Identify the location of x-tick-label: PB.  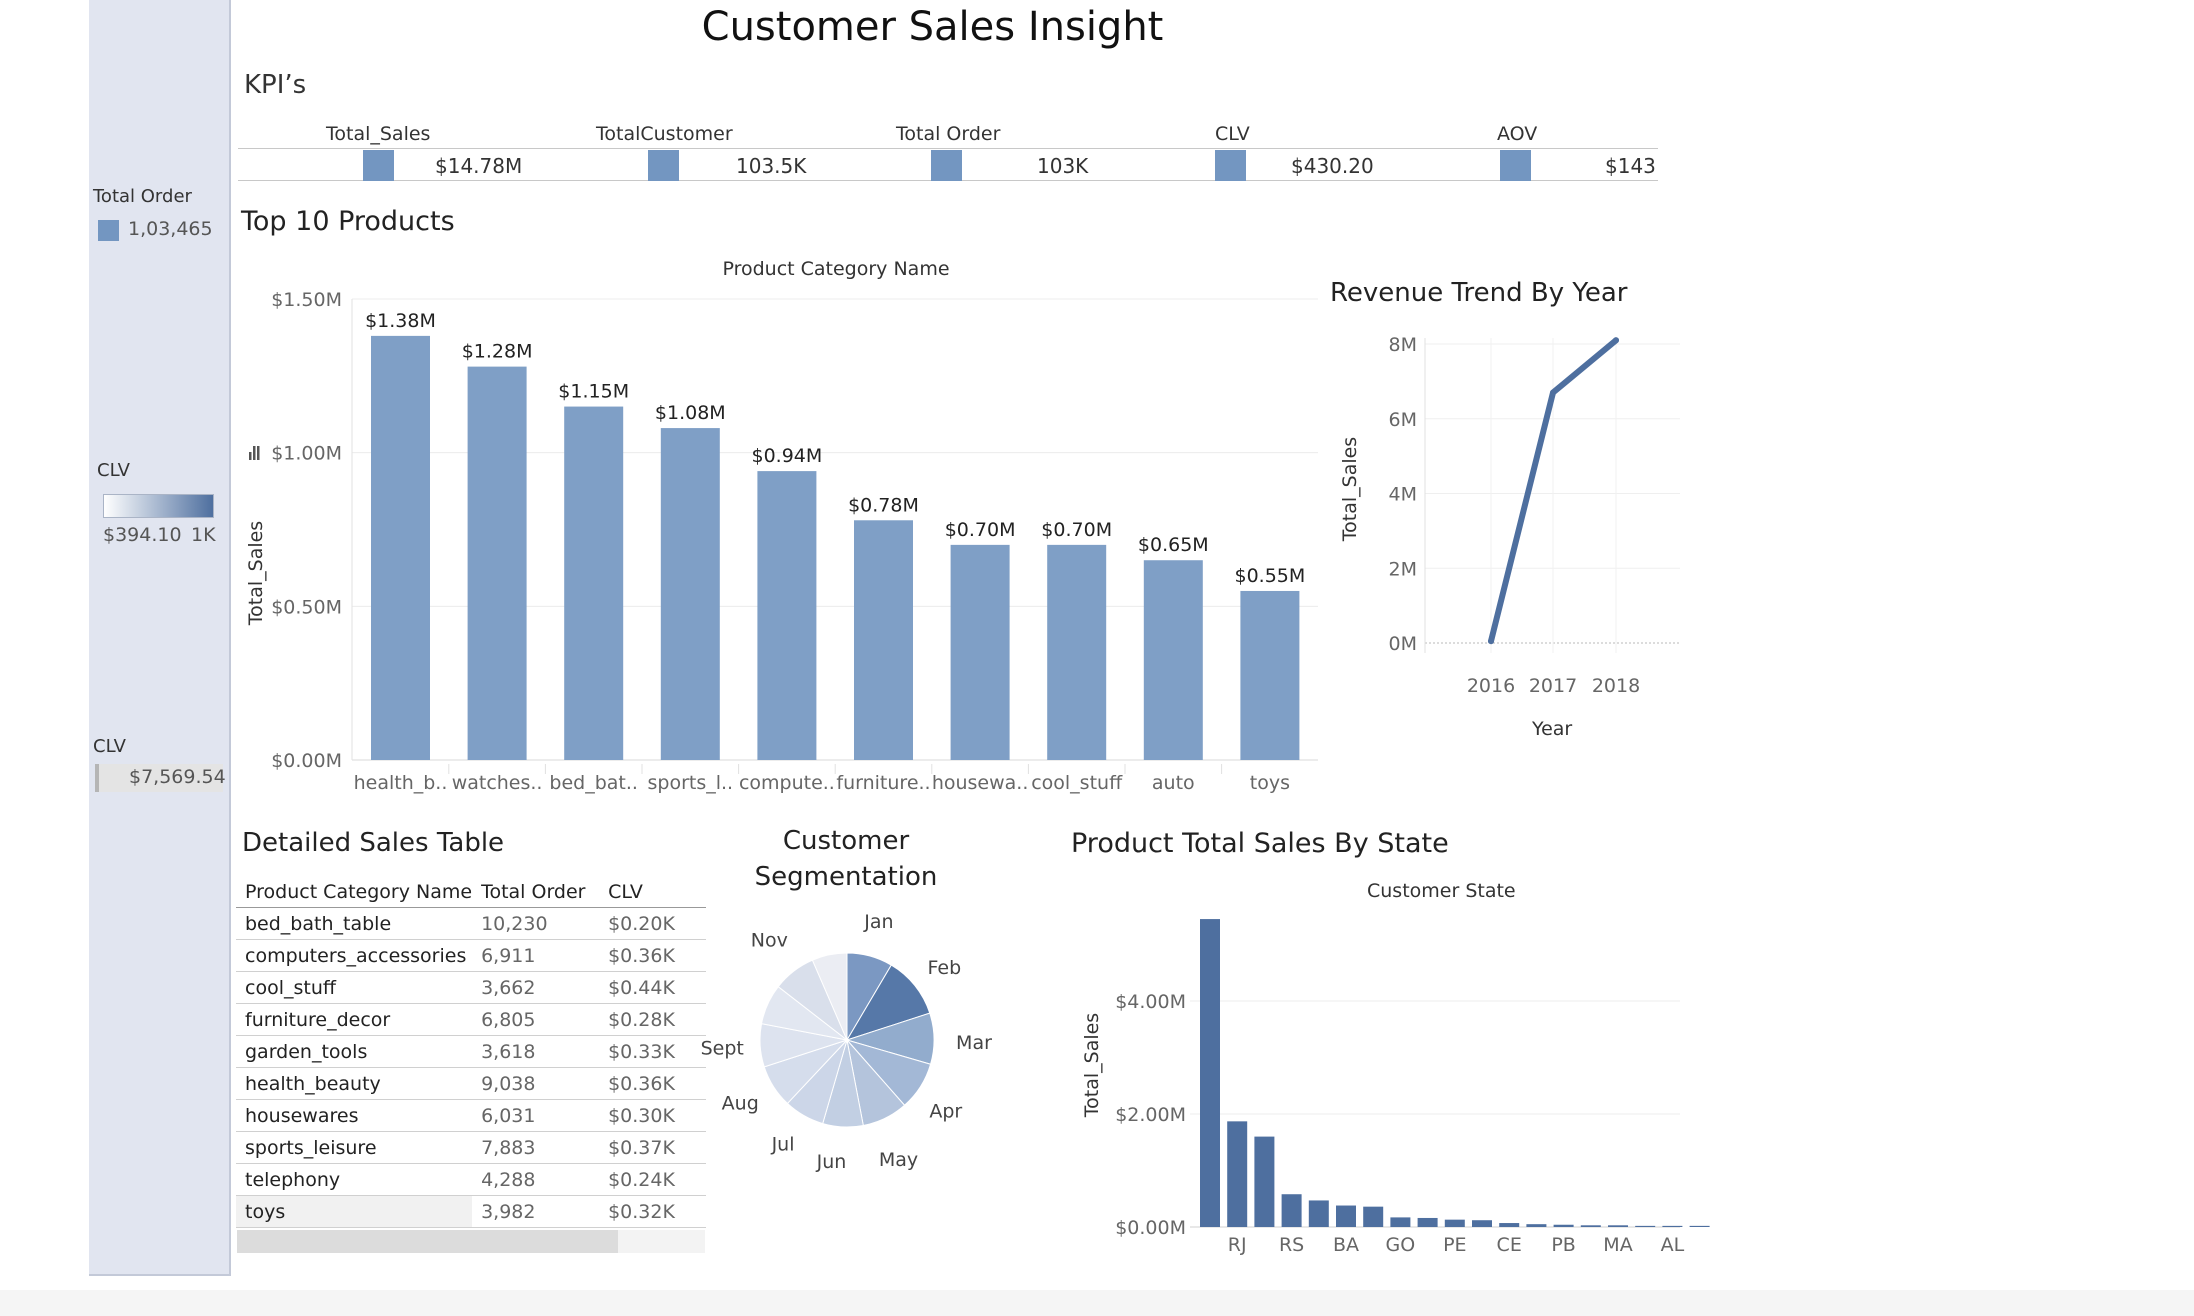
(1563, 1245).